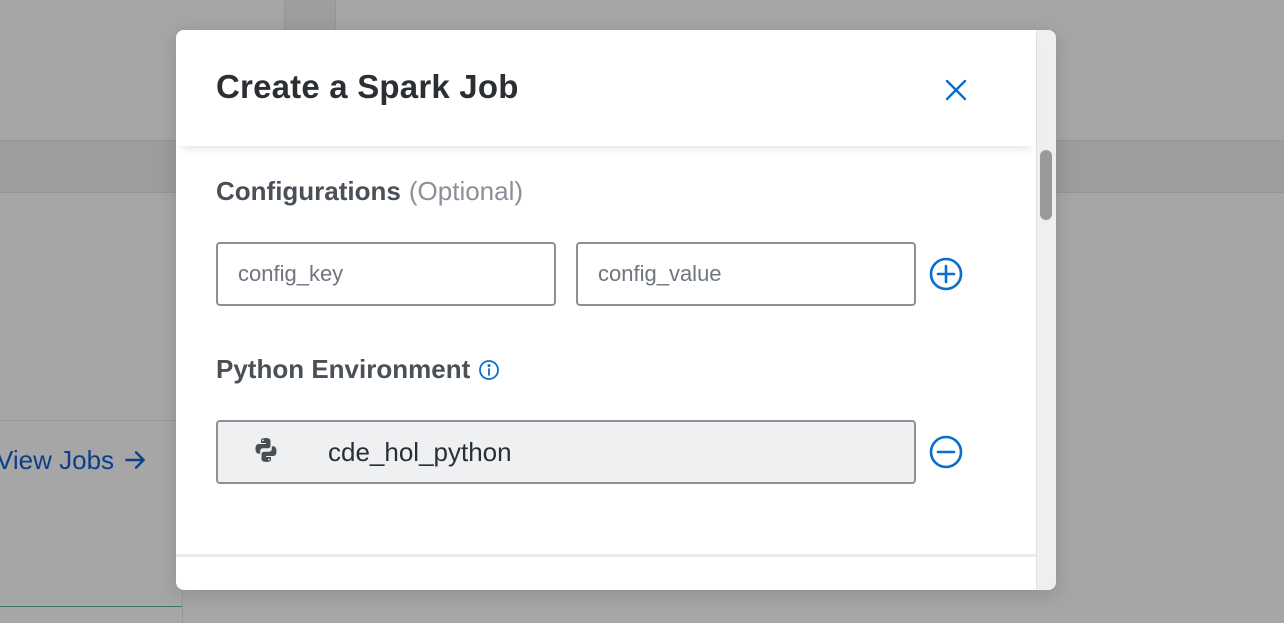 This screenshot has width=1284, height=623. Describe the element at coordinates (135, 460) in the screenshot. I see `arrow-right-icon` at that location.